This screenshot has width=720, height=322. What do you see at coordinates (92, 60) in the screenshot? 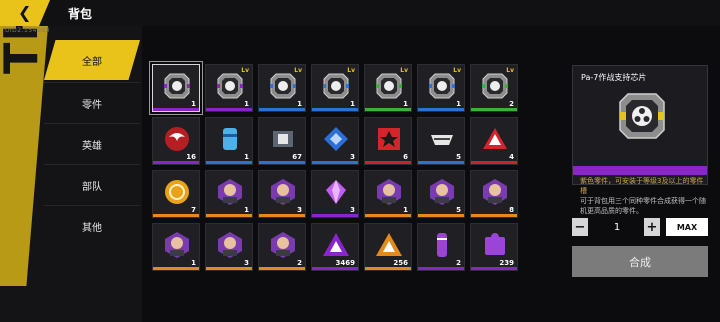
I see `sidebar-item-all: 全部` at bounding box center [92, 60].